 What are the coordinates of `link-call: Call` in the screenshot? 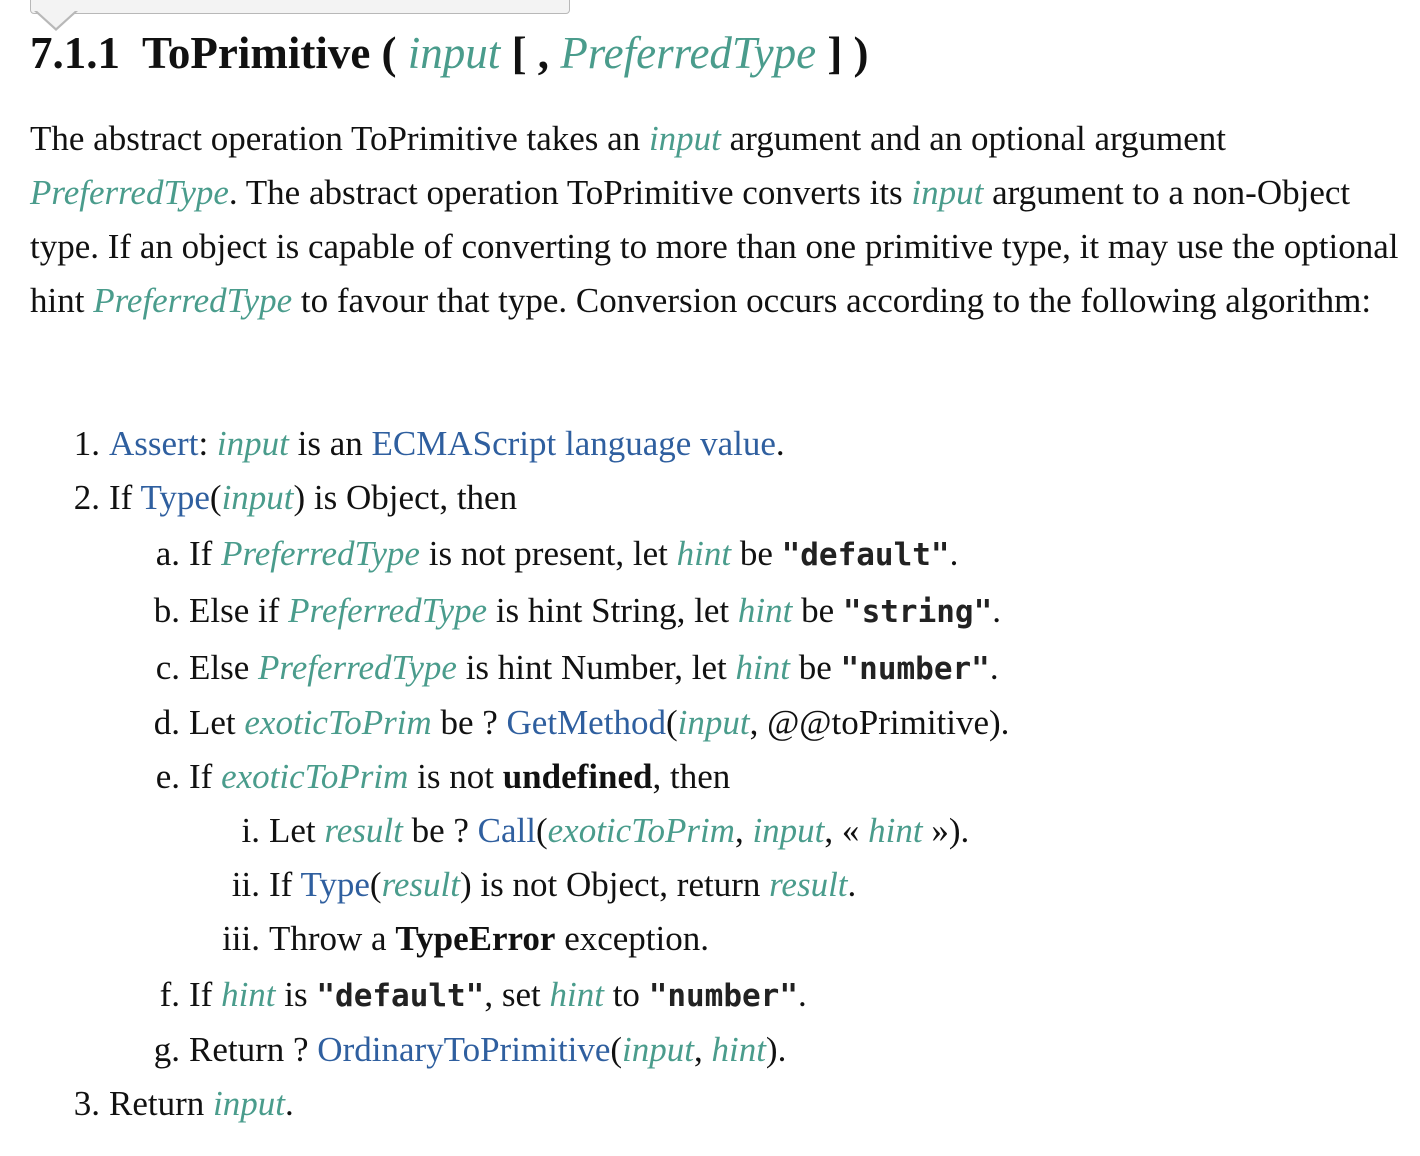 It's located at (507, 830).